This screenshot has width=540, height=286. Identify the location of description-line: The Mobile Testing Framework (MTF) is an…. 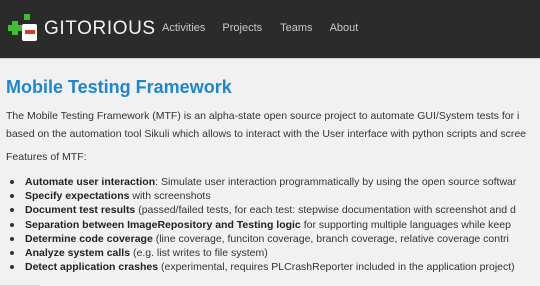
(263, 116).